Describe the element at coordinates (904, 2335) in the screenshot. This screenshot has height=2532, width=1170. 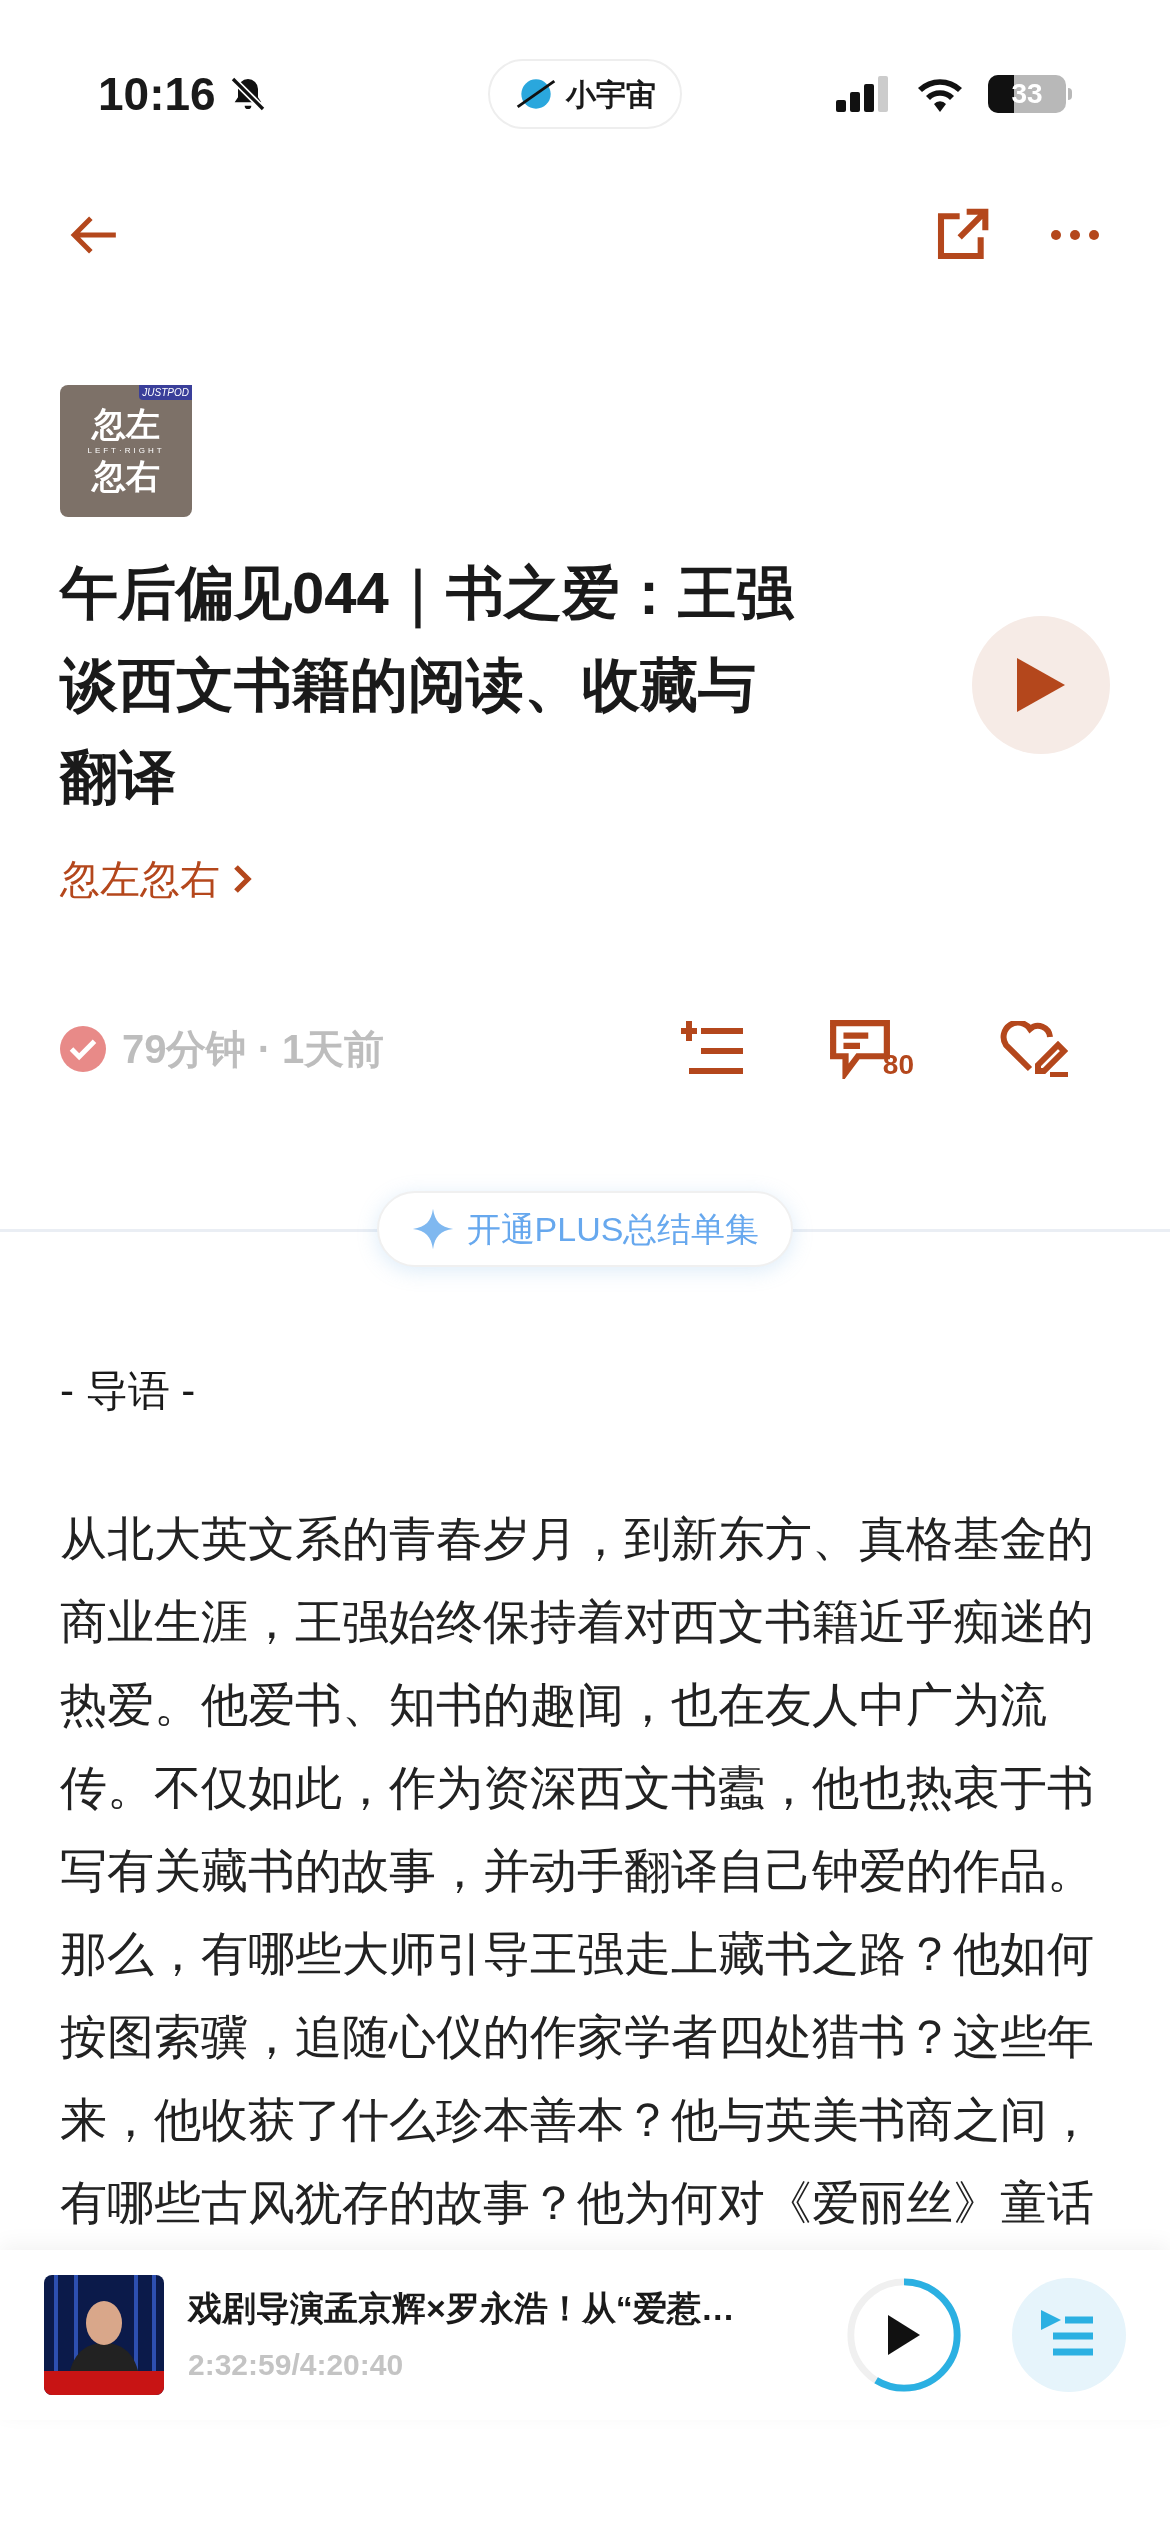
I see `play-pause-button` at that location.